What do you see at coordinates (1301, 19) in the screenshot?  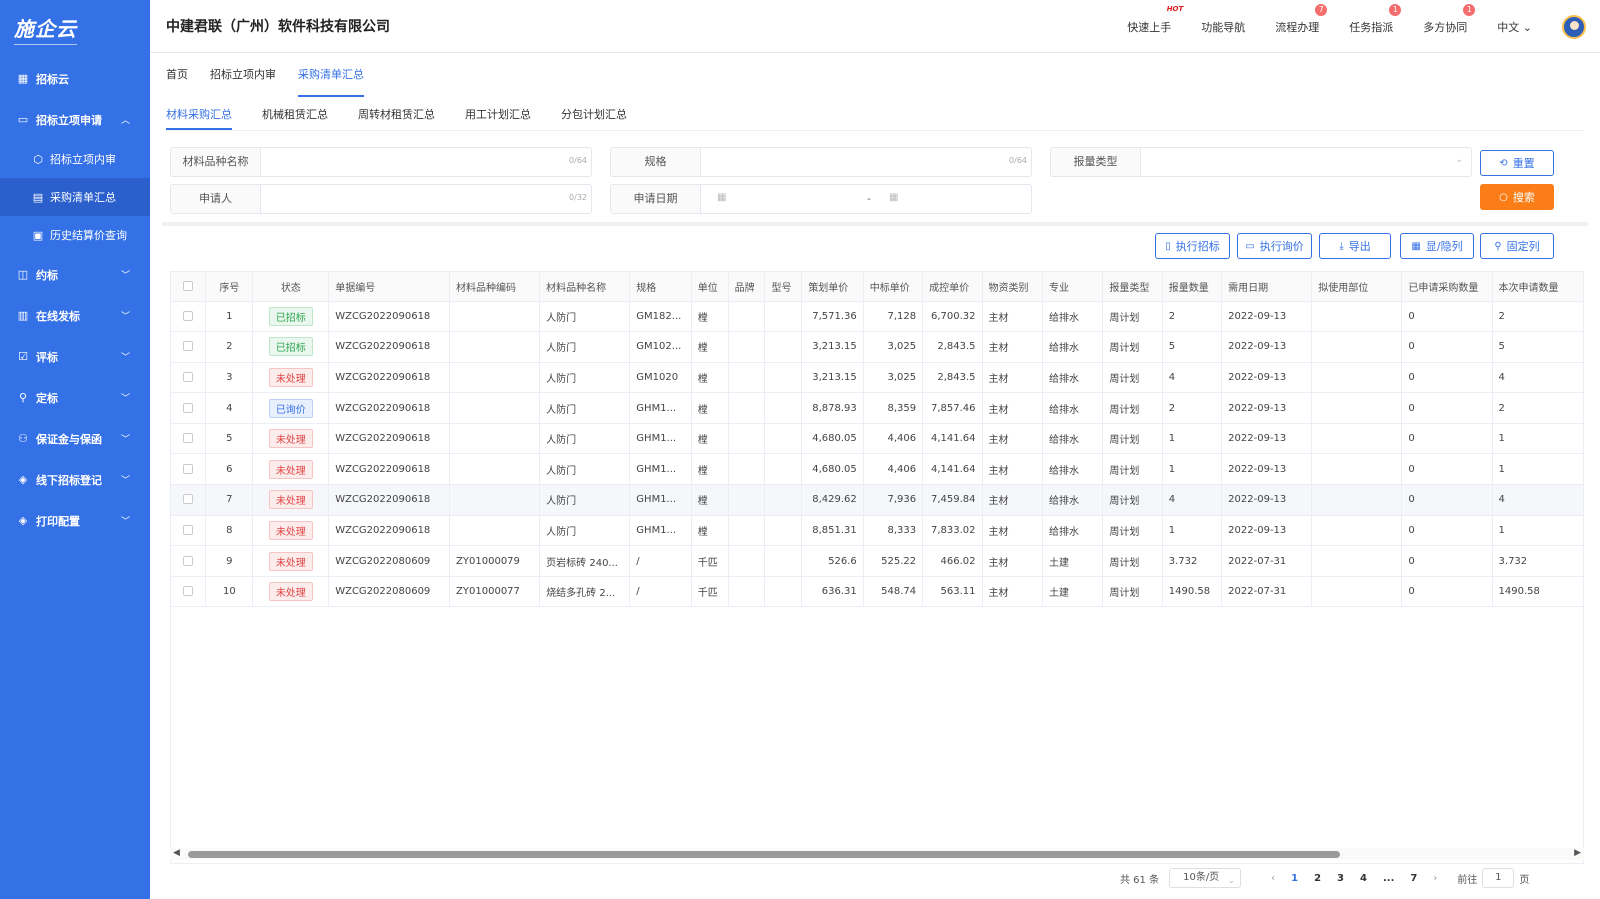 I see `header-link-process: 流程办理 7` at bounding box center [1301, 19].